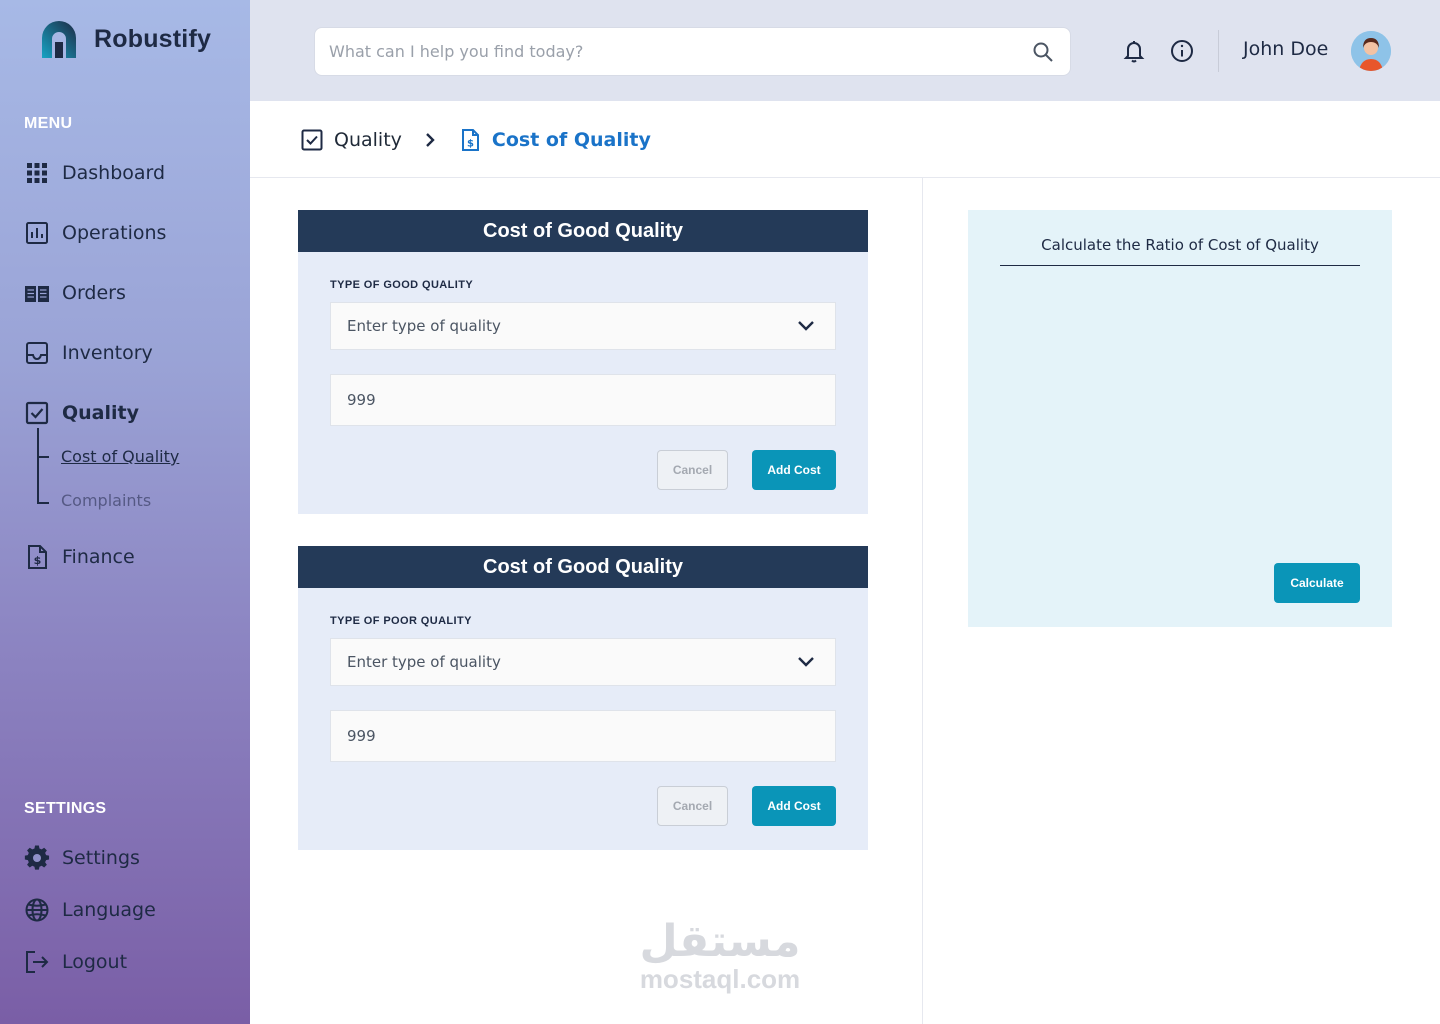 The image size is (1440, 1024). I want to click on content-divider-horizontal, so click(845, 177).